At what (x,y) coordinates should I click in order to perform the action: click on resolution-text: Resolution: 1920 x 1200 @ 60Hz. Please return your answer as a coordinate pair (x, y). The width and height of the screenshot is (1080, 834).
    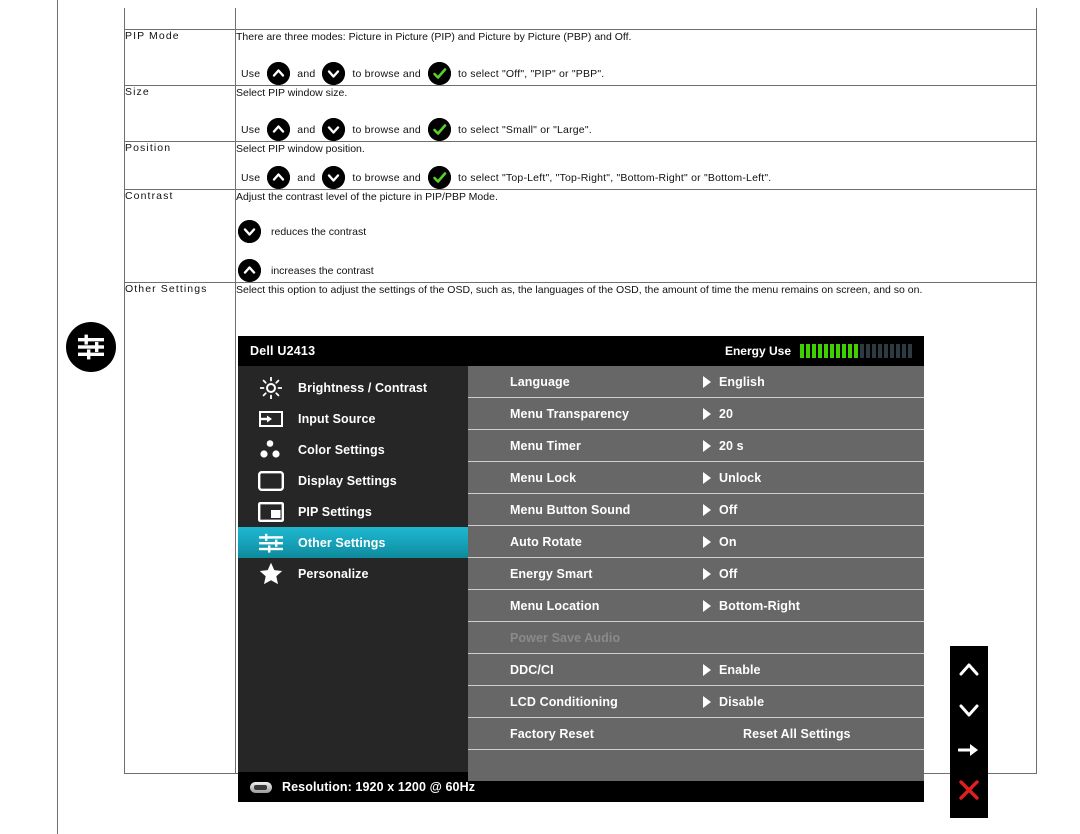
    Looking at the image, I should click on (379, 787).